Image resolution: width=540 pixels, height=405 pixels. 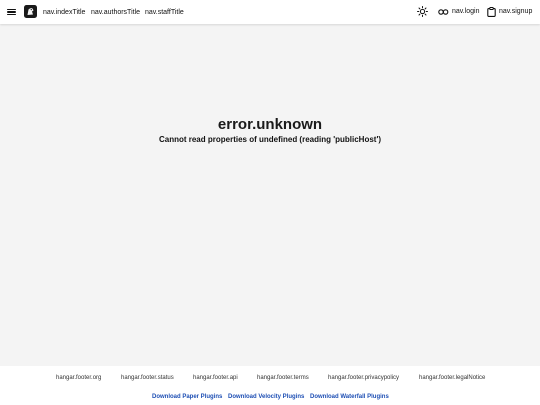 What do you see at coordinates (115, 12) in the screenshot?
I see `nav-authors-link: nav.authorsTitle` at bounding box center [115, 12].